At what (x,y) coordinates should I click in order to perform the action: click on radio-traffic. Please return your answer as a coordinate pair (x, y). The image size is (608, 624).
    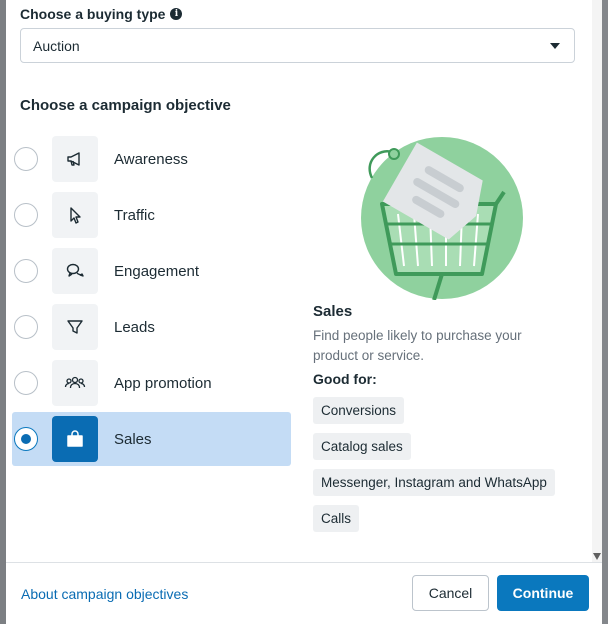
    Looking at the image, I should click on (26, 215).